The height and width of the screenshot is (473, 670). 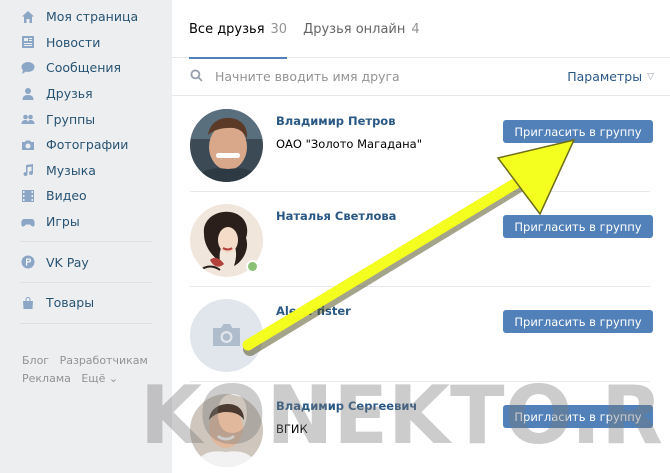 What do you see at coordinates (35, 361) in the screenshot?
I see `footer-link-blog: Блог` at bounding box center [35, 361].